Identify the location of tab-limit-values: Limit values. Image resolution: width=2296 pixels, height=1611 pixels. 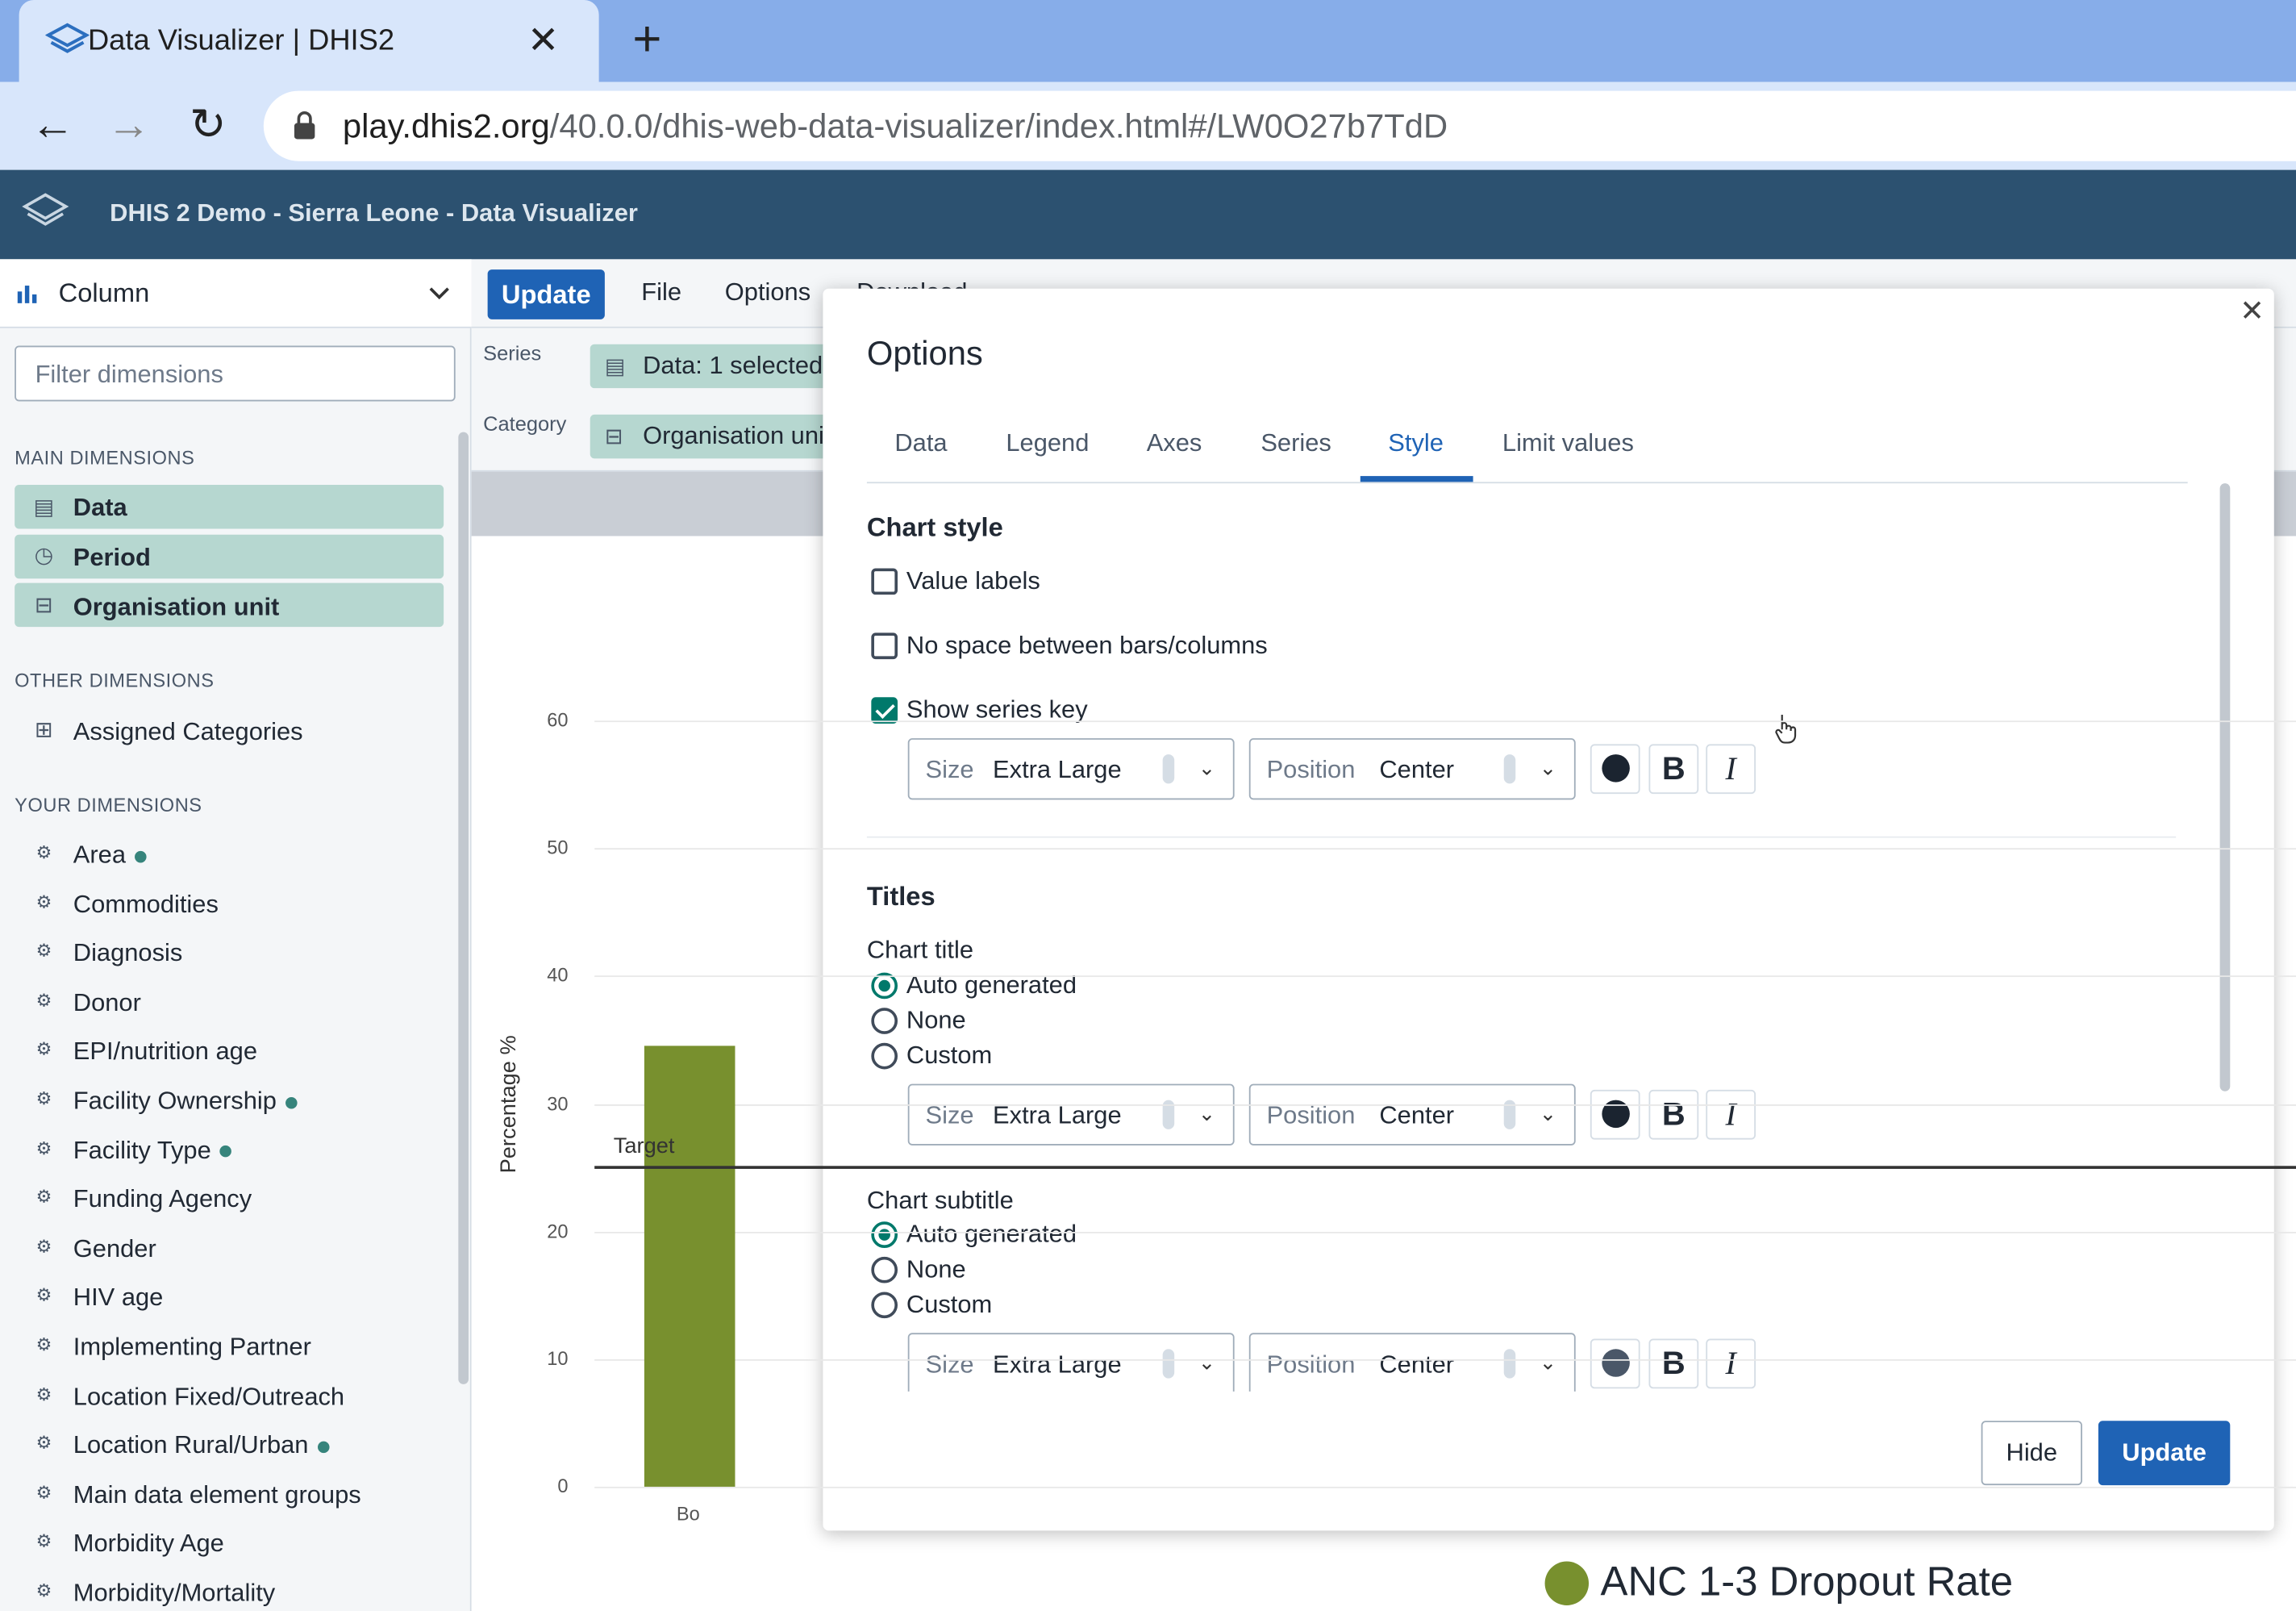
(1568, 443).